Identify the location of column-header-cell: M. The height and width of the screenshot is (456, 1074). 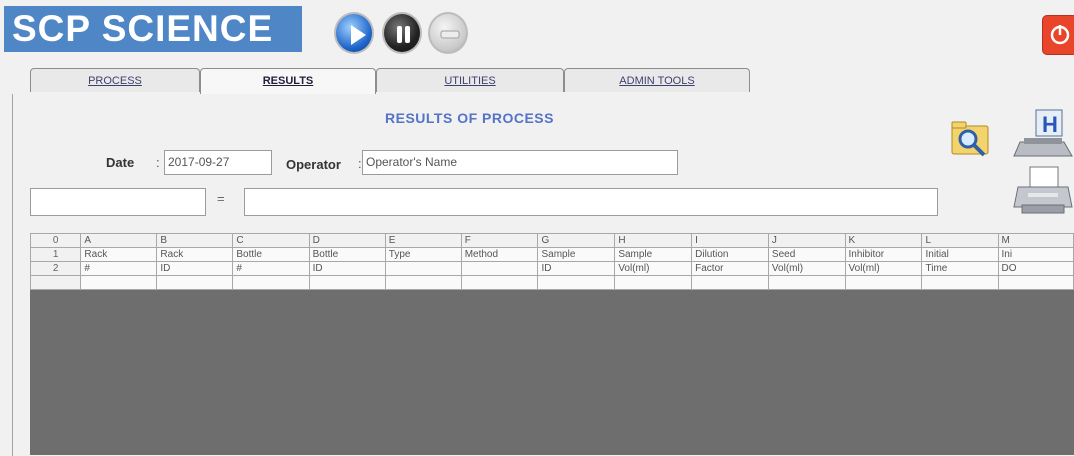
(1035, 240).